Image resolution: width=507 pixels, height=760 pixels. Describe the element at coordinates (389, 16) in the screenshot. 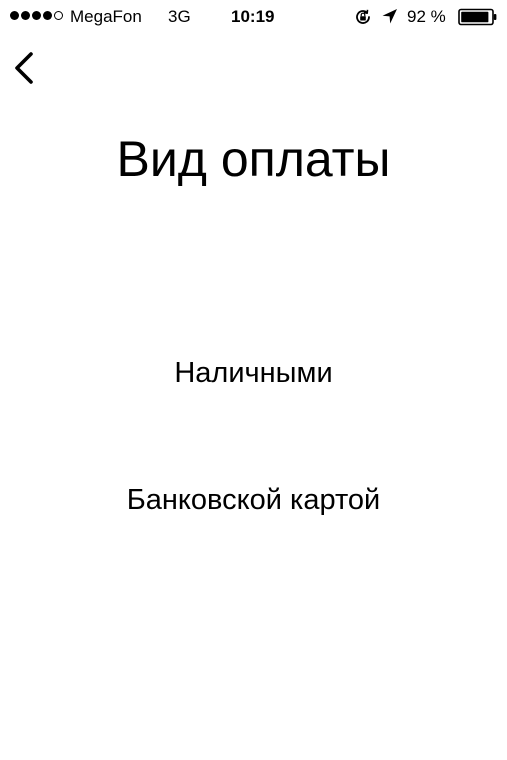

I see `location-arrow-icon` at that location.